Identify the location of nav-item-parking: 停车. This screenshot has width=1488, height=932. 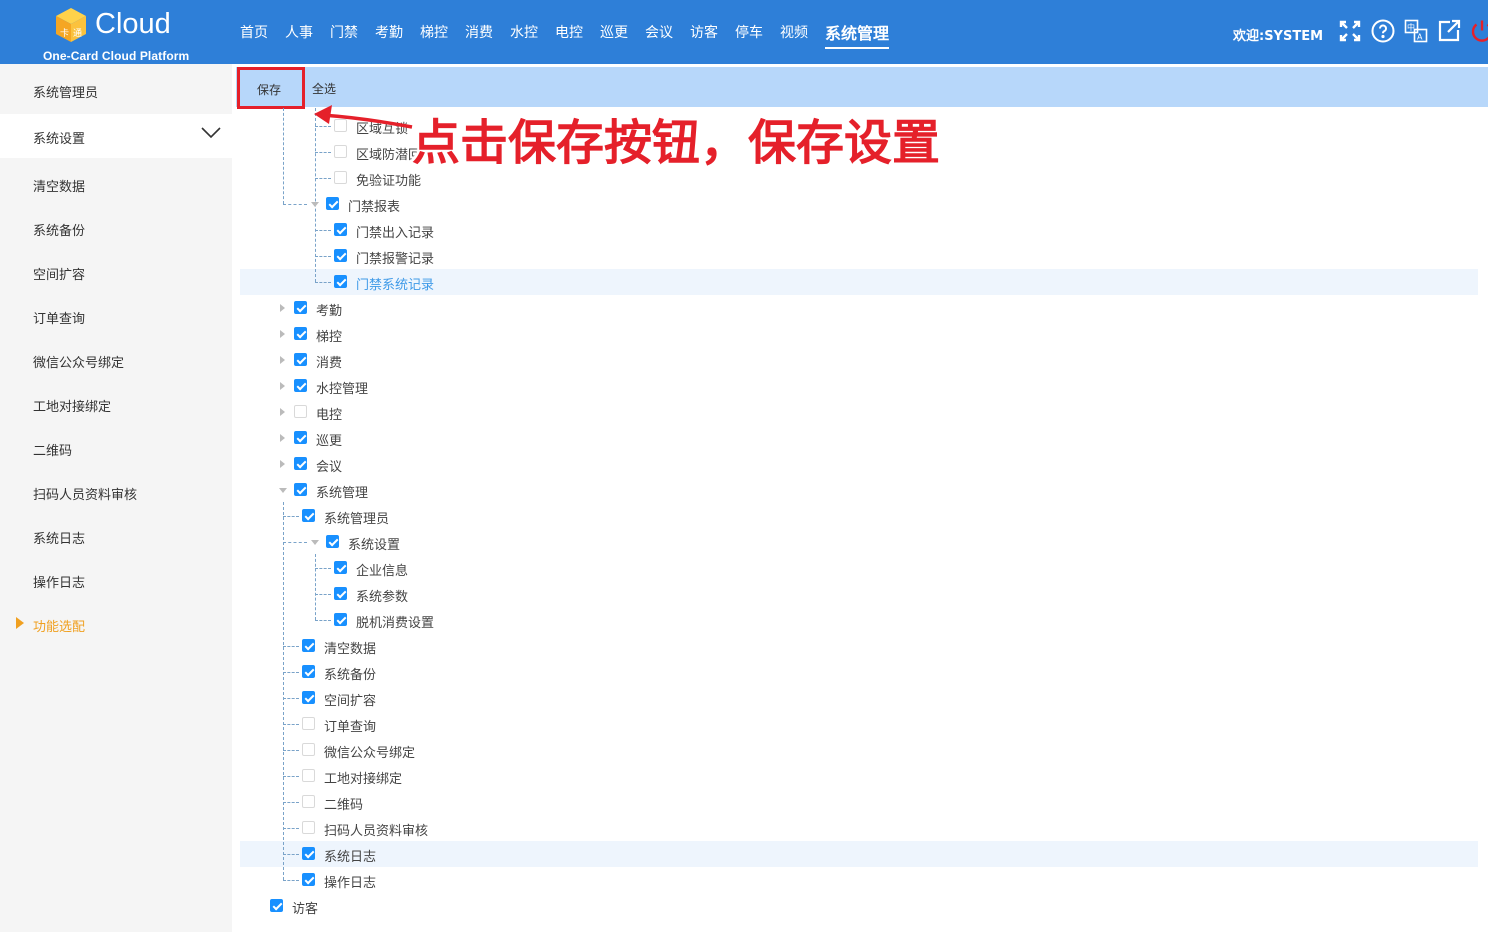
(749, 32).